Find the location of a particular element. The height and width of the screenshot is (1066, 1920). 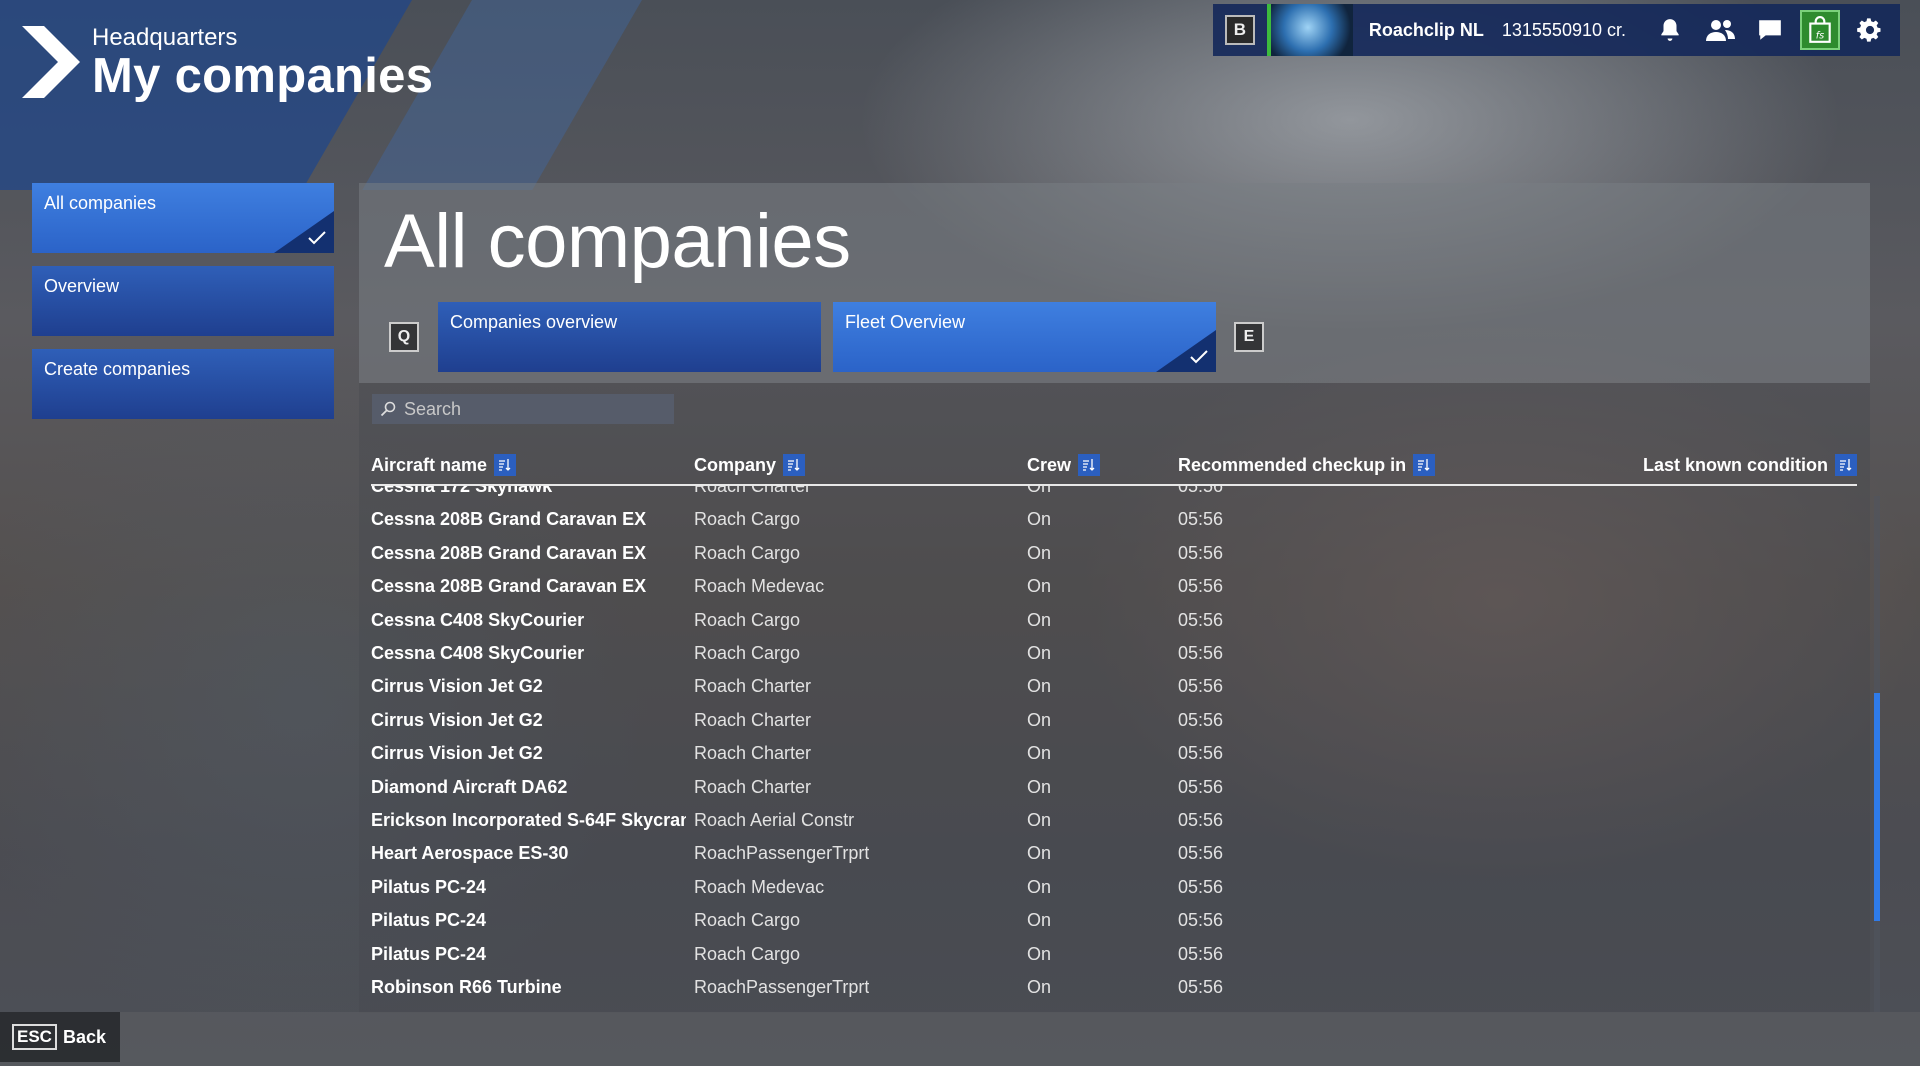

key-hint-e: E is located at coordinates (1249, 337).